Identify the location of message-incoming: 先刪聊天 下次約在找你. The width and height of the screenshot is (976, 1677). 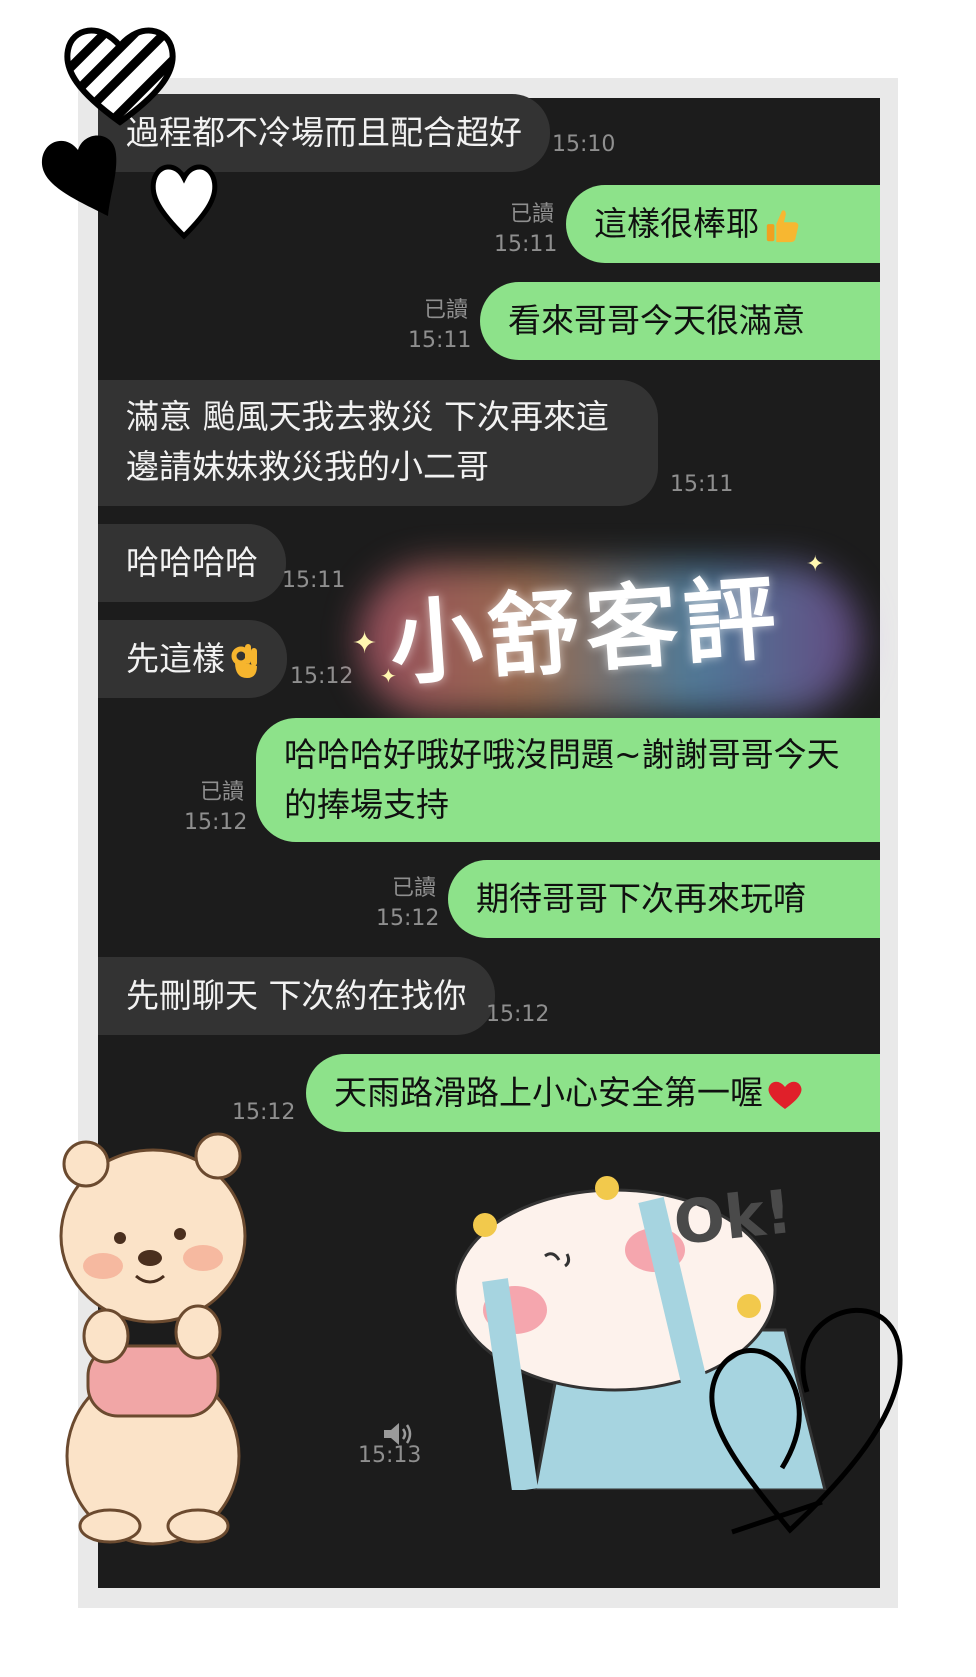
(296, 996).